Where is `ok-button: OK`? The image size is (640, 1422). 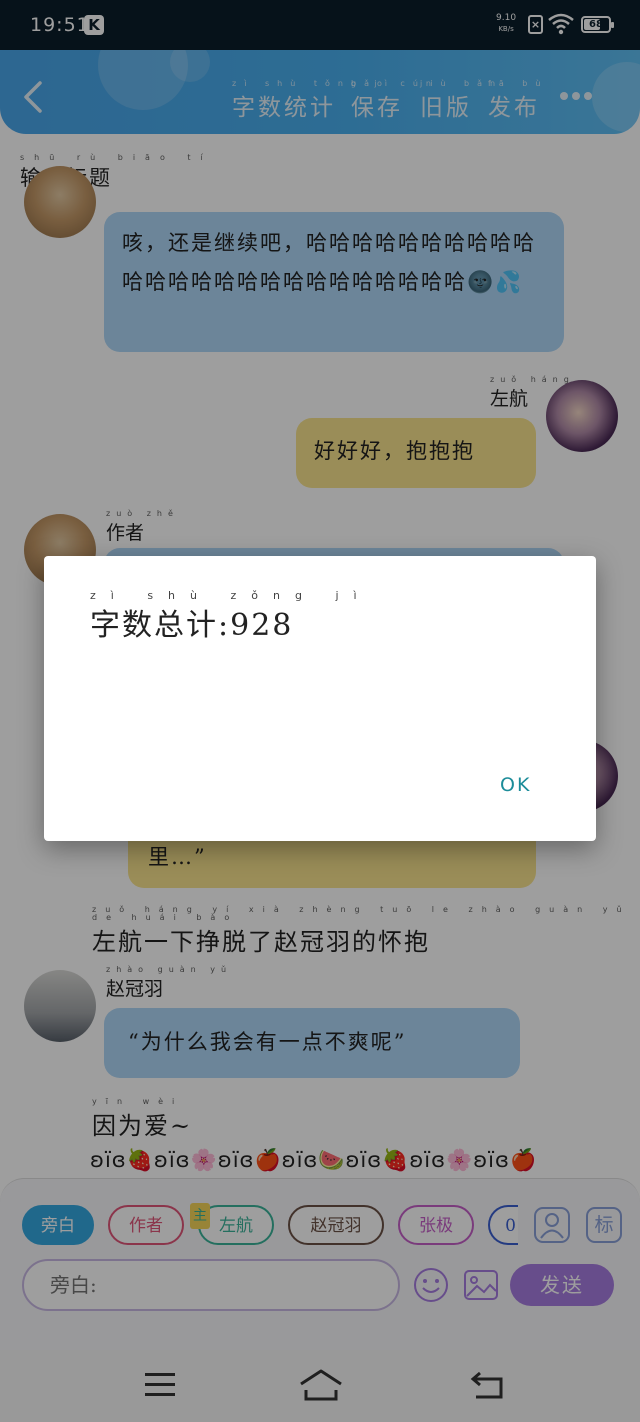 ok-button: OK is located at coordinates (515, 785).